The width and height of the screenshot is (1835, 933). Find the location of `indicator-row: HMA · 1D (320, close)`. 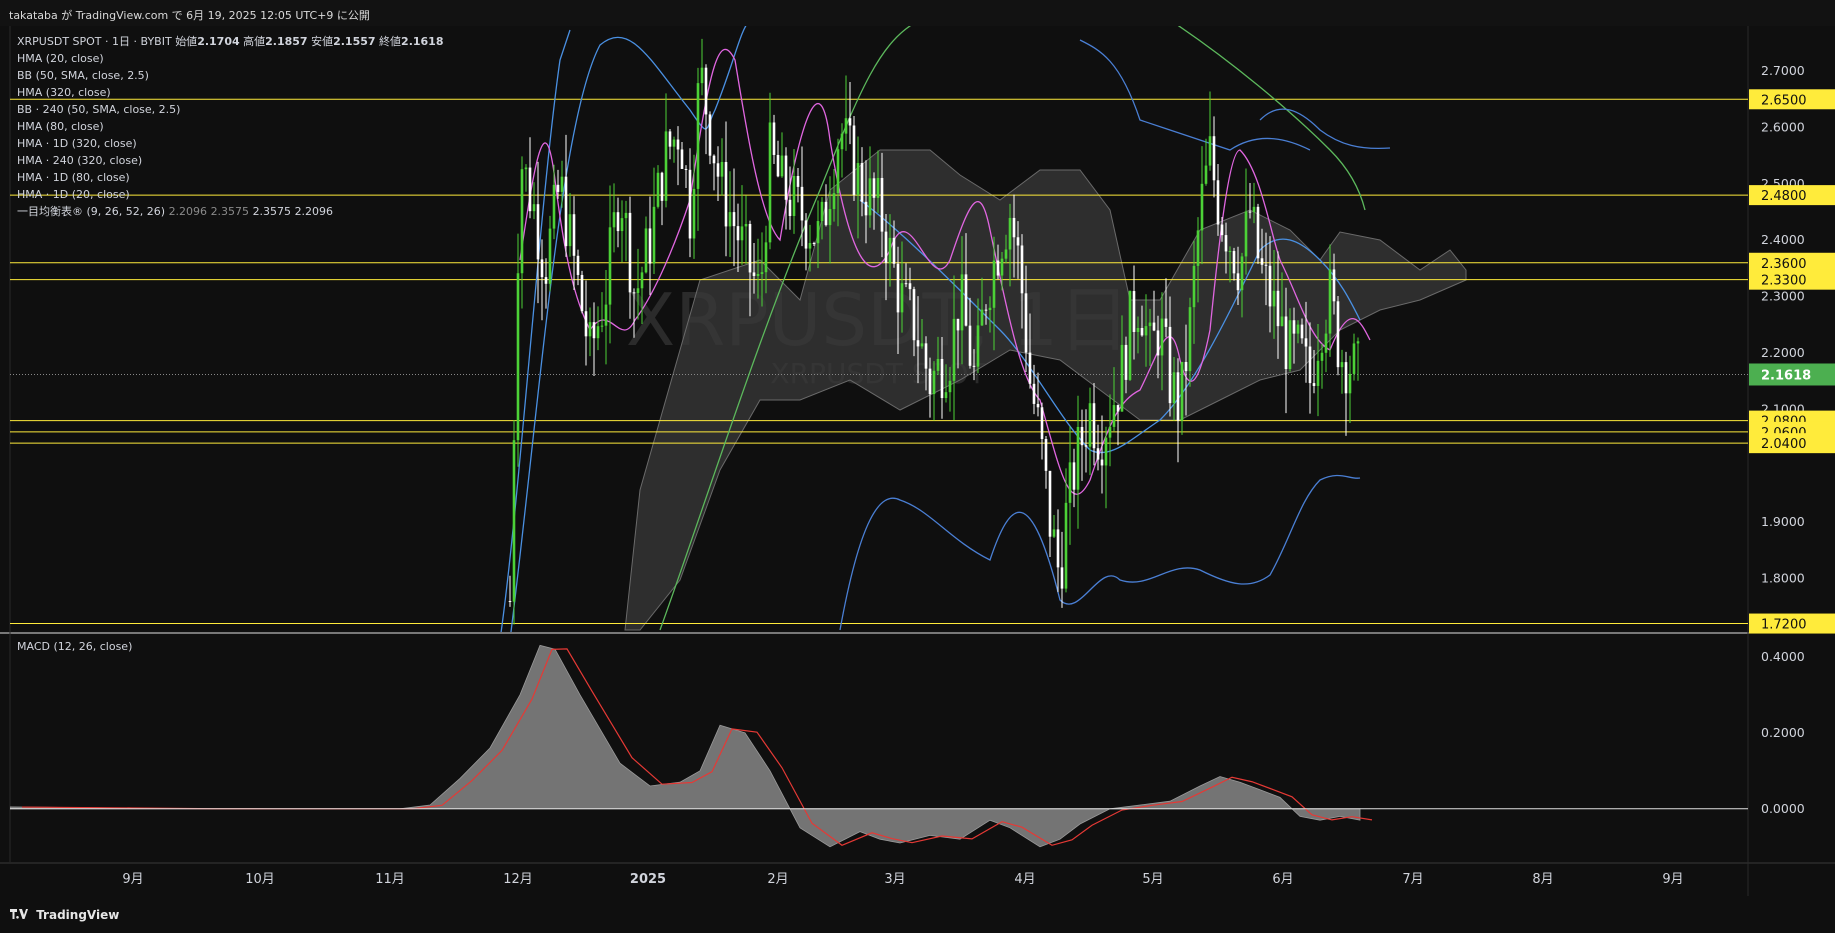

indicator-row: HMA · 1D (320, close) is located at coordinates (230, 143).